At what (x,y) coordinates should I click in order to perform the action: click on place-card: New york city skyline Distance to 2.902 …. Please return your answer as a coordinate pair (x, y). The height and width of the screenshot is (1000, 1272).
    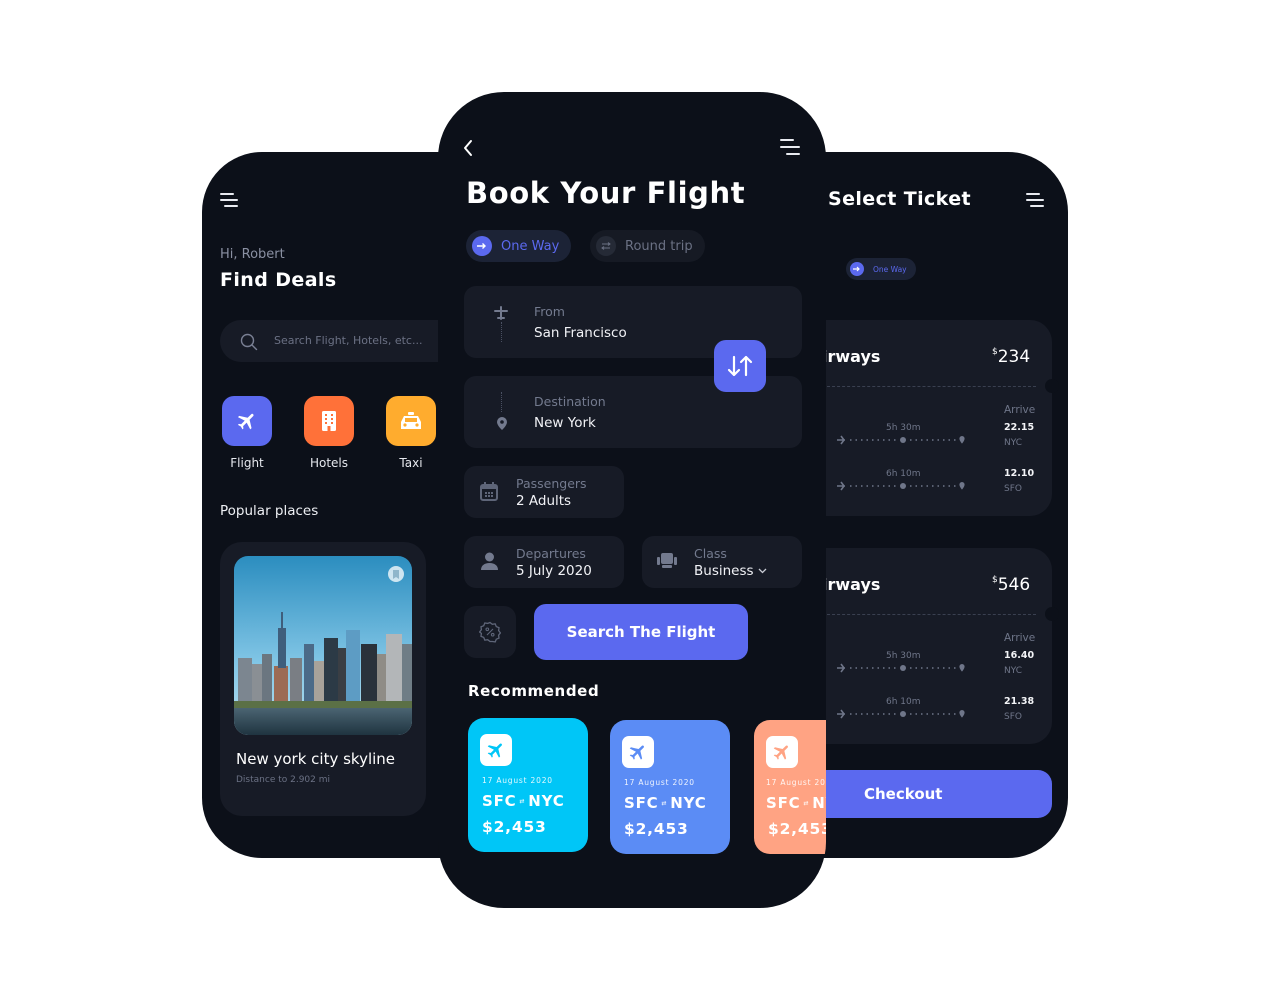
    Looking at the image, I should click on (323, 679).